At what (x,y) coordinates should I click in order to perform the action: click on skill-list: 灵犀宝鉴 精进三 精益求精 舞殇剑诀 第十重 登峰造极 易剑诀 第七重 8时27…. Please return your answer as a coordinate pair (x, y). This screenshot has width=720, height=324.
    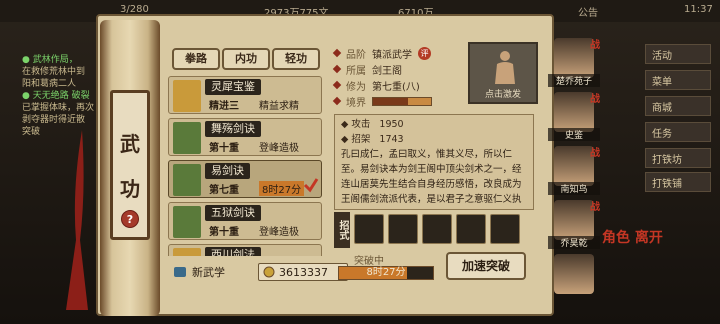
    Looking at the image, I should click on (246, 166).